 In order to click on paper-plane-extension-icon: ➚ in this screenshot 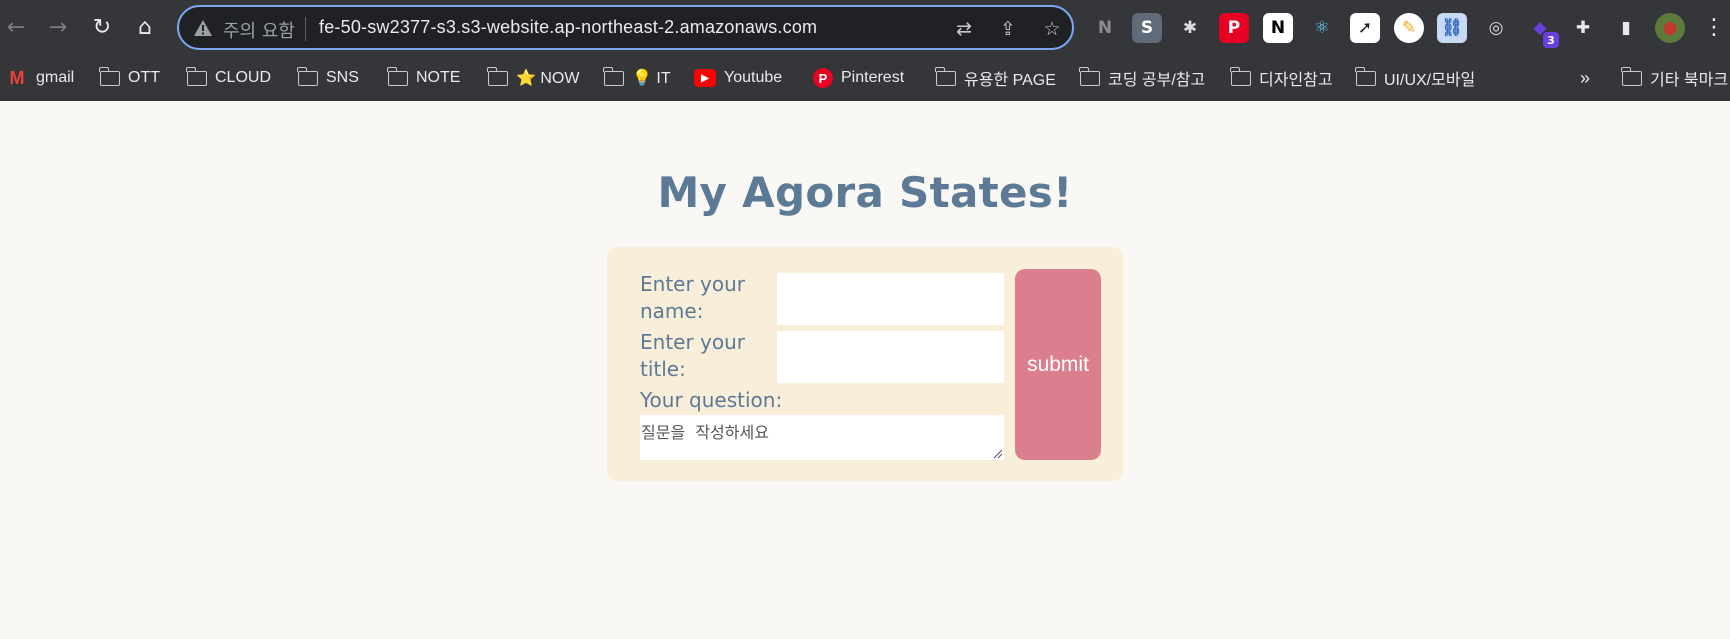, I will do `click(1365, 28)`.